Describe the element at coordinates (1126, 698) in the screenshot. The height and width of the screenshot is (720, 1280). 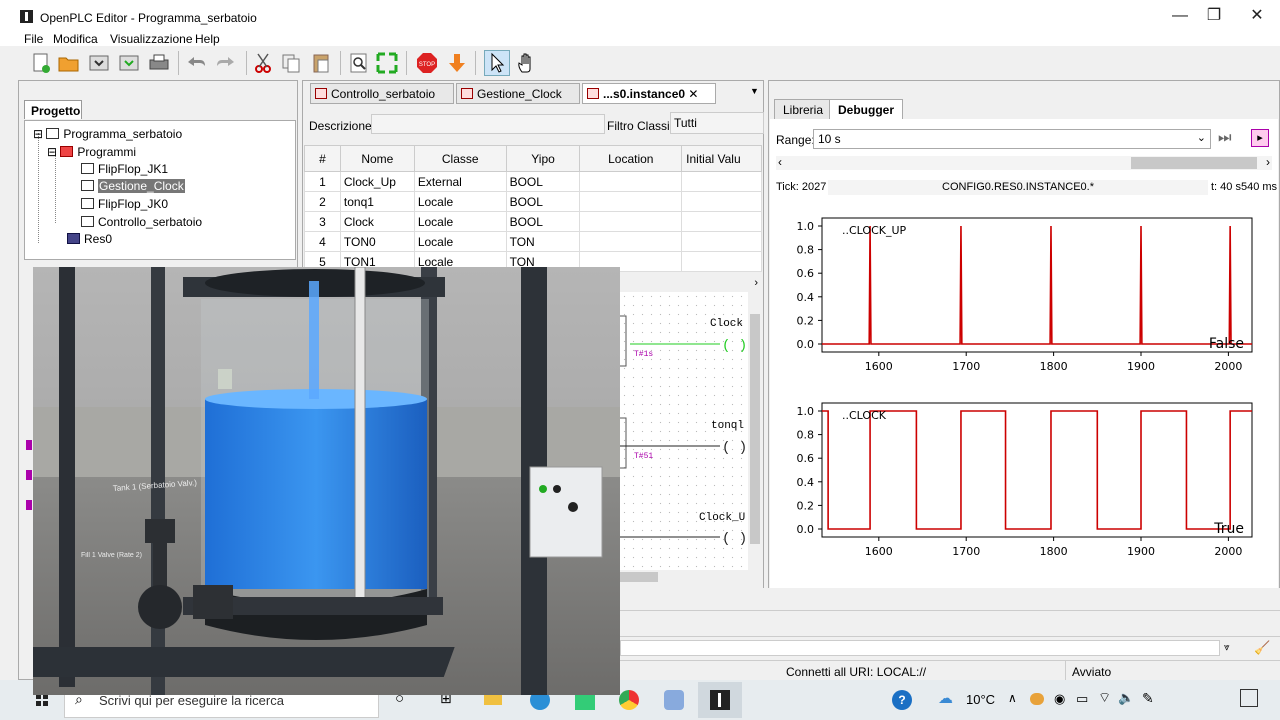
I see `volume-icon: 🔈` at that location.